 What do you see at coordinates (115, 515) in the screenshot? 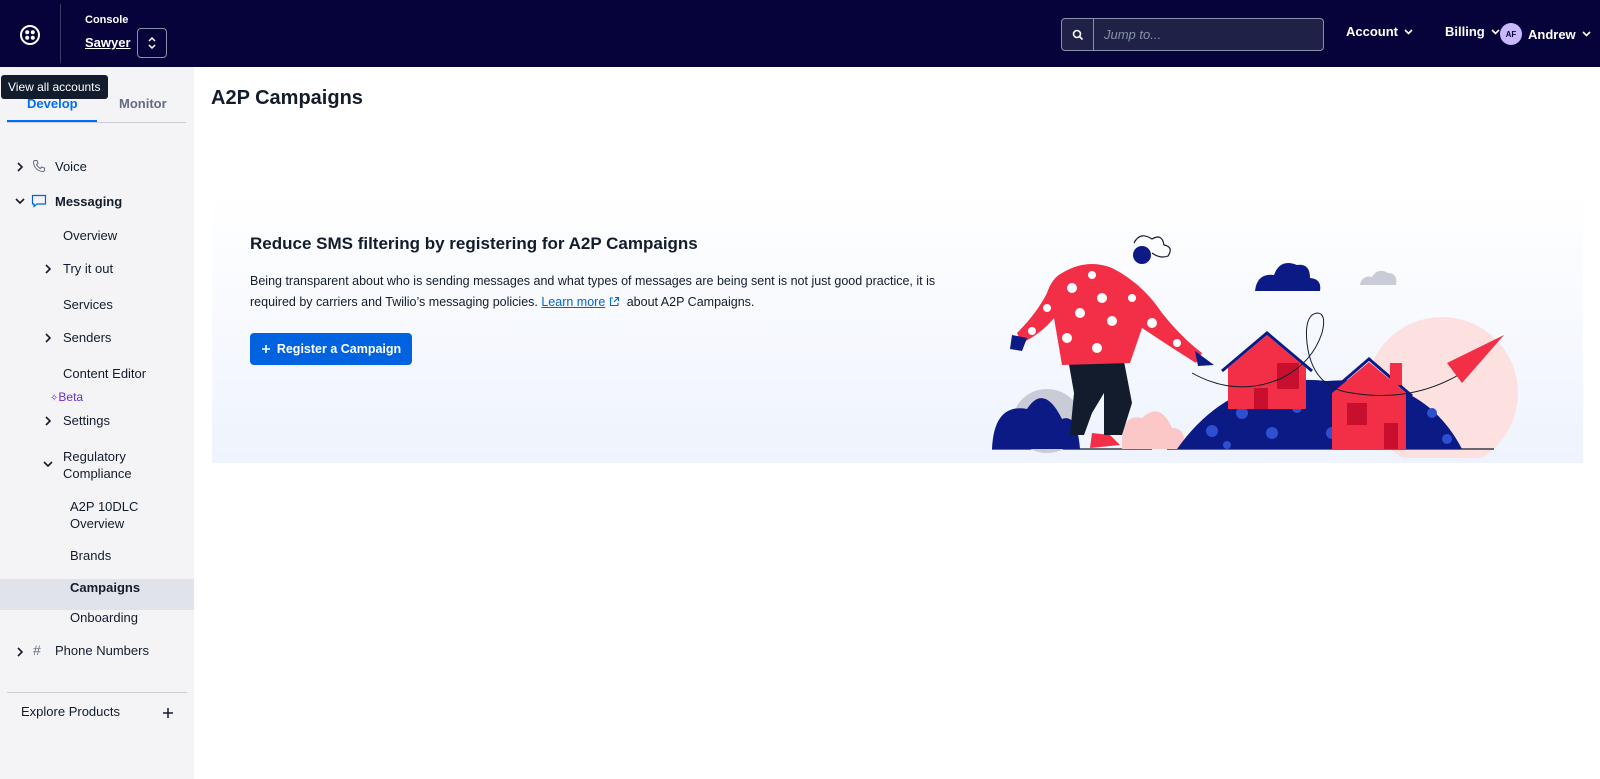
I see `sidebar-item-a2p-10dlc-overview: A2P 10DLC Overview` at bounding box center [115, 515].